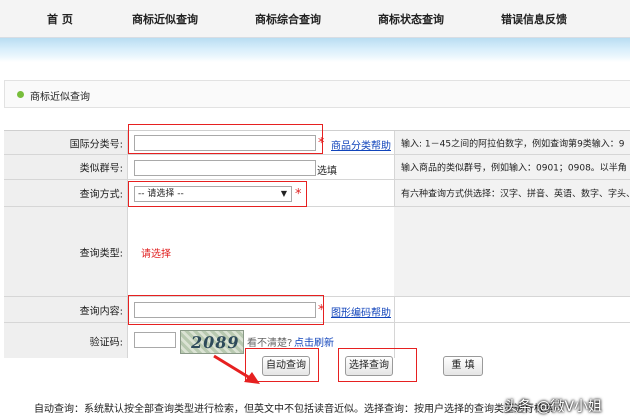 Image resolution: width=630 pixels, height=420 pixels. Describe the element at coordinates (369, 366) in the screenshot. I see `select-query-button: 选择查询` at that location.